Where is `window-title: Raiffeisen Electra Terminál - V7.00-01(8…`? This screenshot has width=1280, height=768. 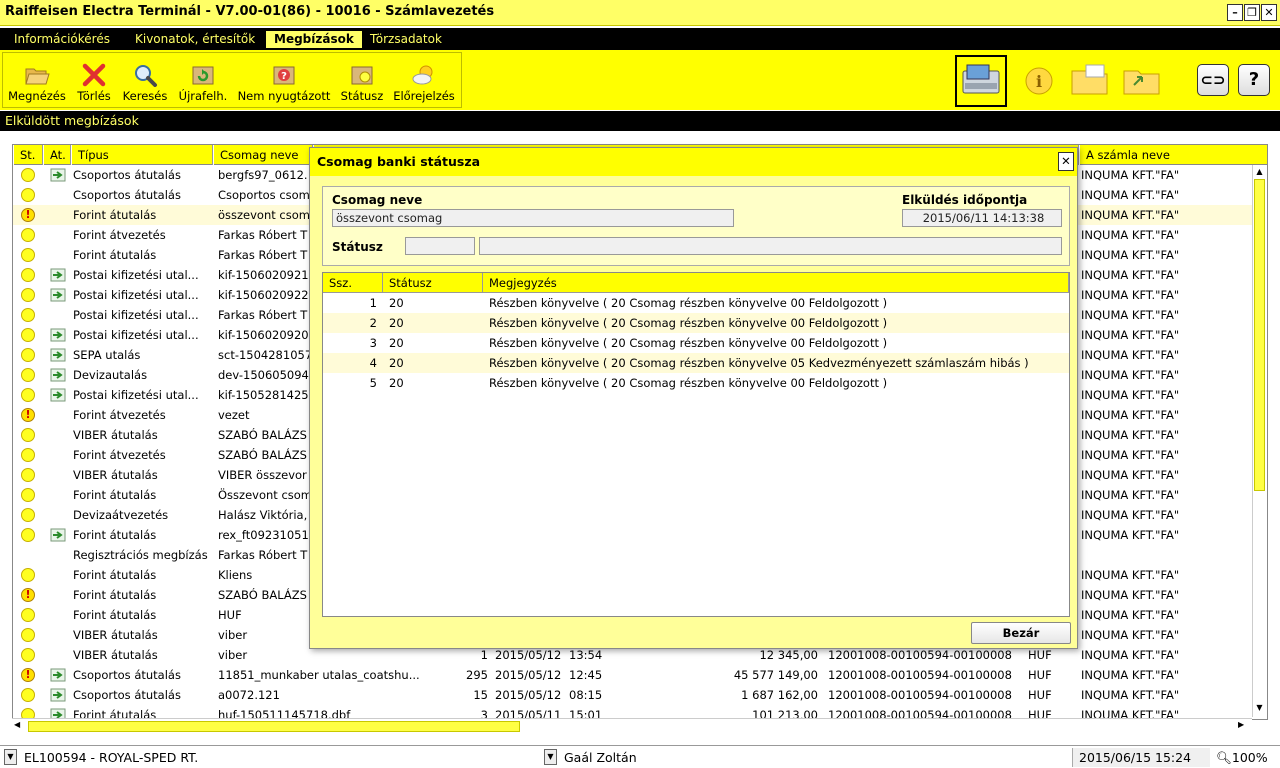
window-title: Raiffeisen Electra Terminál - V7.00-01(8… is located at coordinates (250, 11).